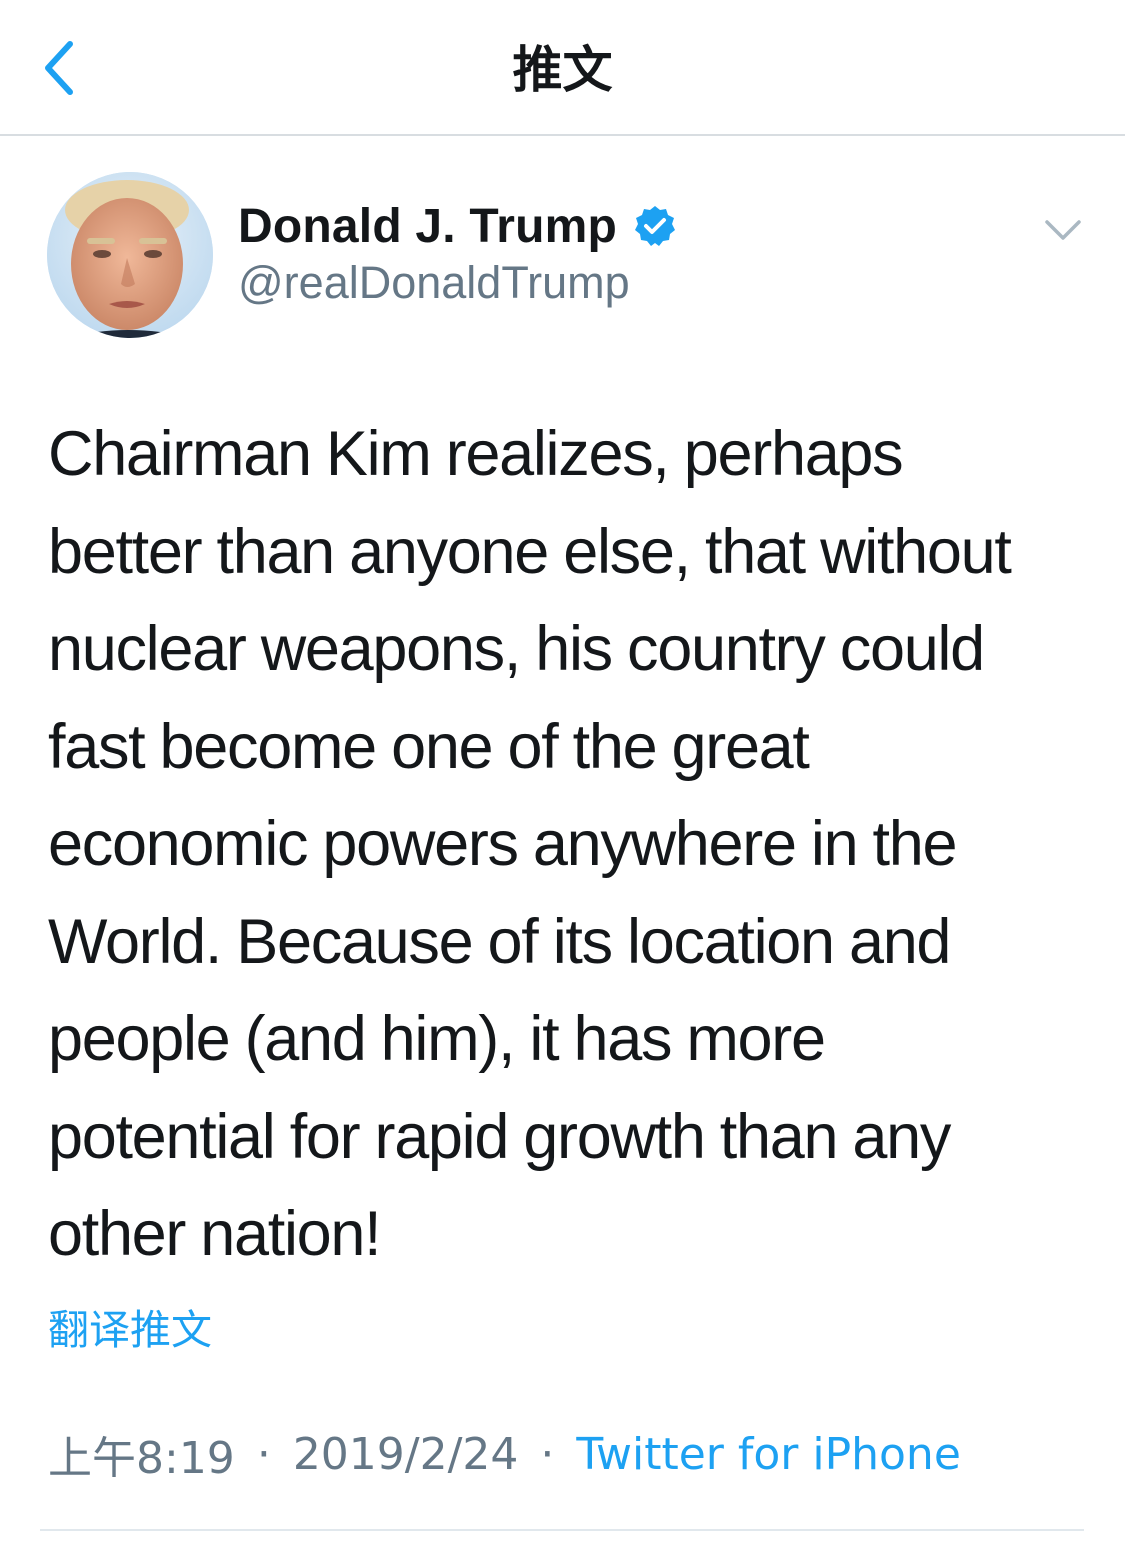 Image resolution: width=1125 pixels, height=1542 pixels. Describe the element at coordinates (434, 283) in the screenshot. I see `user-handle: @realDonaldTrump` at that location.